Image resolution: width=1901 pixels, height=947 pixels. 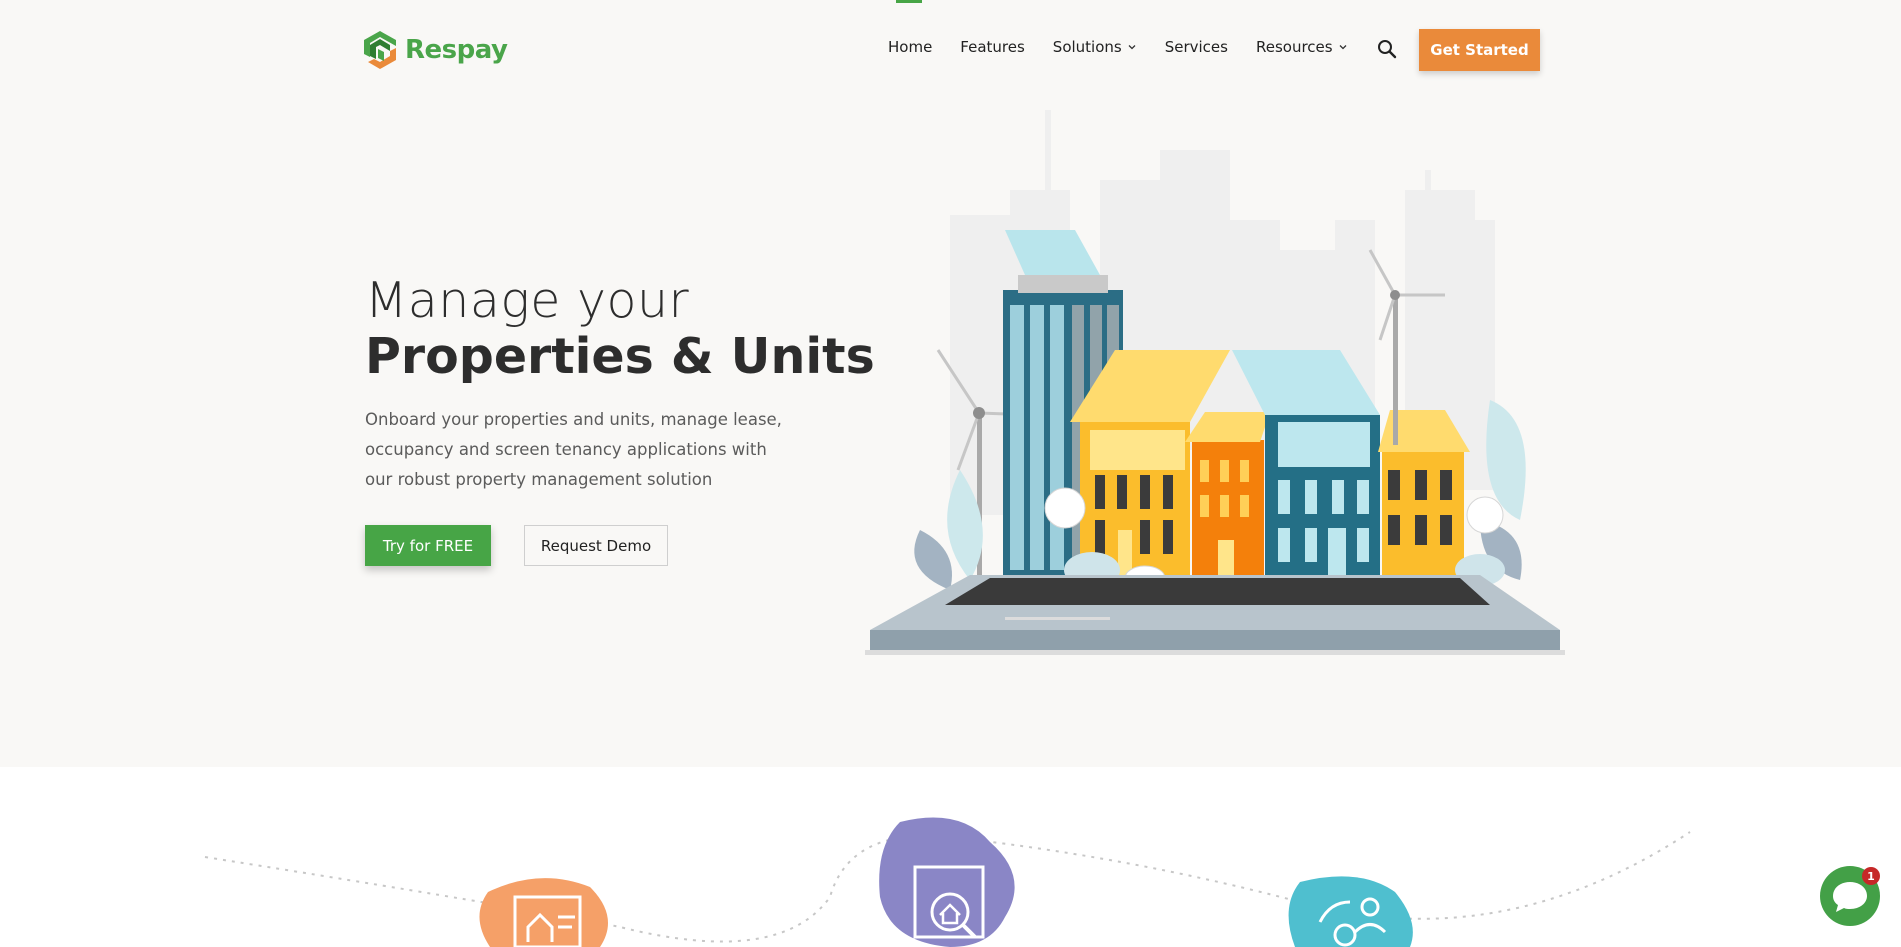 What do you see at coordinates (1294, 47) in the screenshot?
I see `nav-item-label: Resources` at bounding box center [1294, 47].